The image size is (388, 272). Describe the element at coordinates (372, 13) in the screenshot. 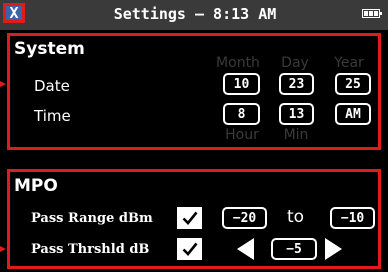

I see `battery-full-icon` at that location.